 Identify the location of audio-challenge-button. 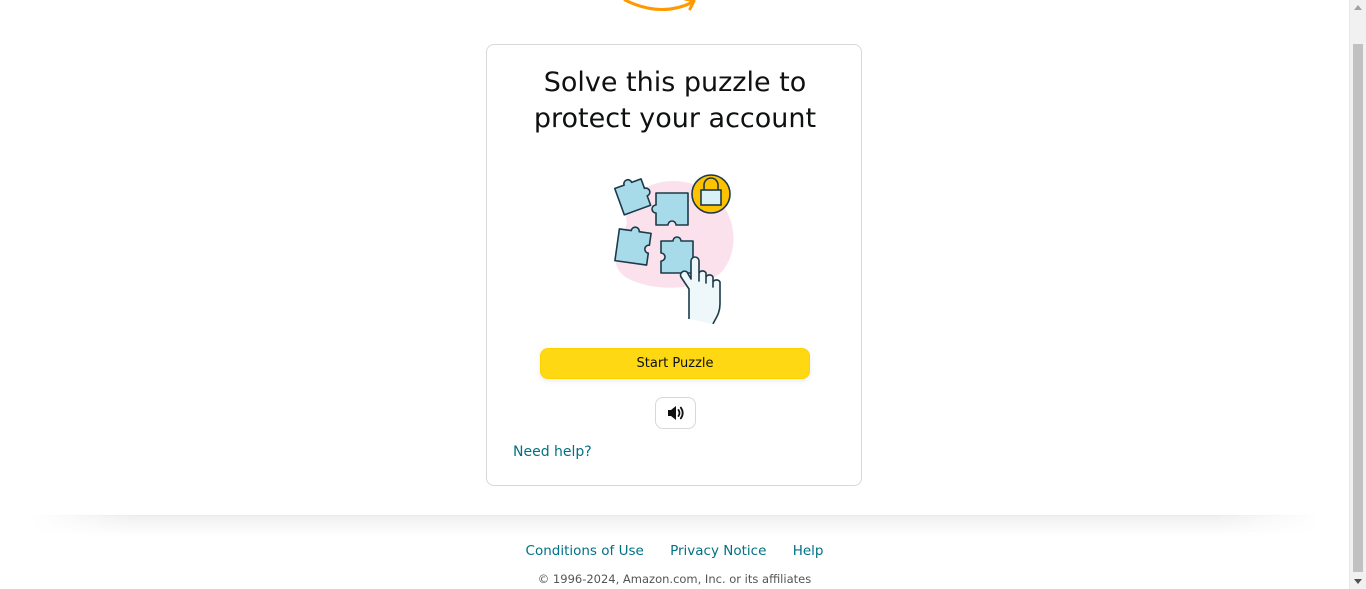
(675, 413).